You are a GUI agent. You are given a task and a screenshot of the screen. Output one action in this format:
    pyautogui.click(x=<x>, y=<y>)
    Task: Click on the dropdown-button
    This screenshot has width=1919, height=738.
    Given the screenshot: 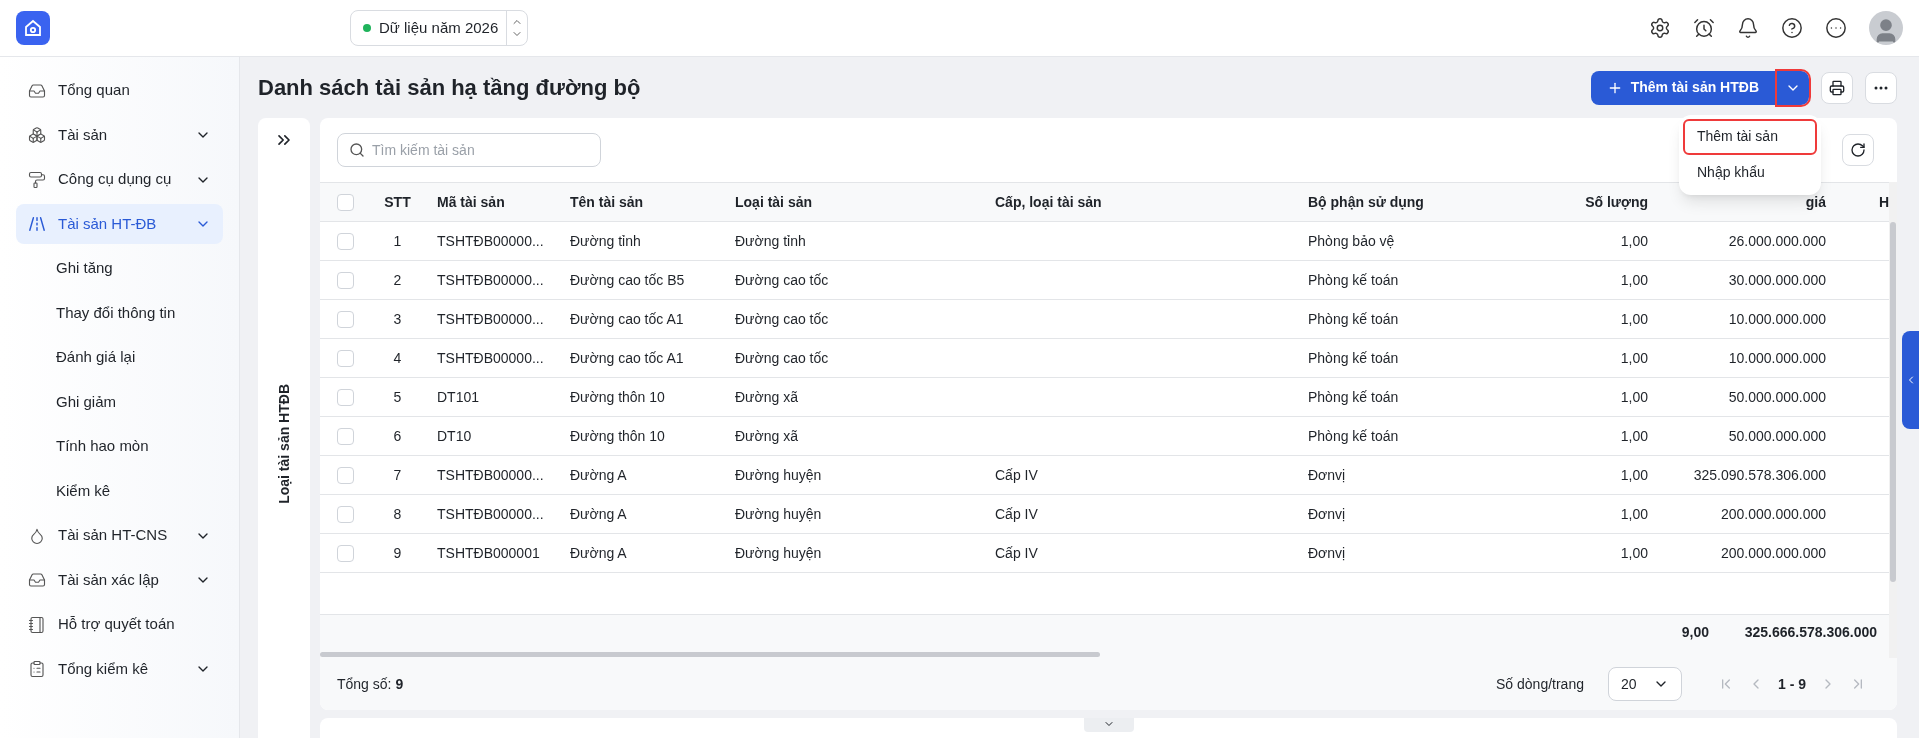 What is the action you would take?
    pyautogui.click(x=1793, y=87)
    